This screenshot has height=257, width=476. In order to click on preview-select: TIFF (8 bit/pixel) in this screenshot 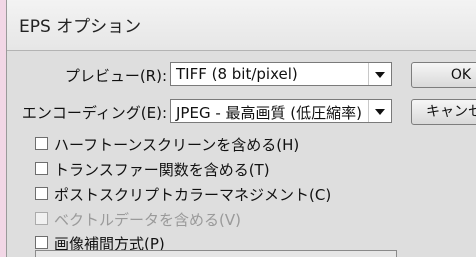, I will do `click(281, 74)`.